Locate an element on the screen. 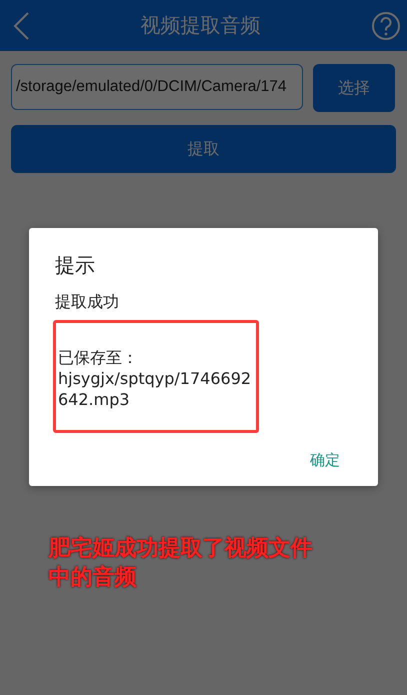  success-message: 提取成功 is located at coordinates (87, 302).